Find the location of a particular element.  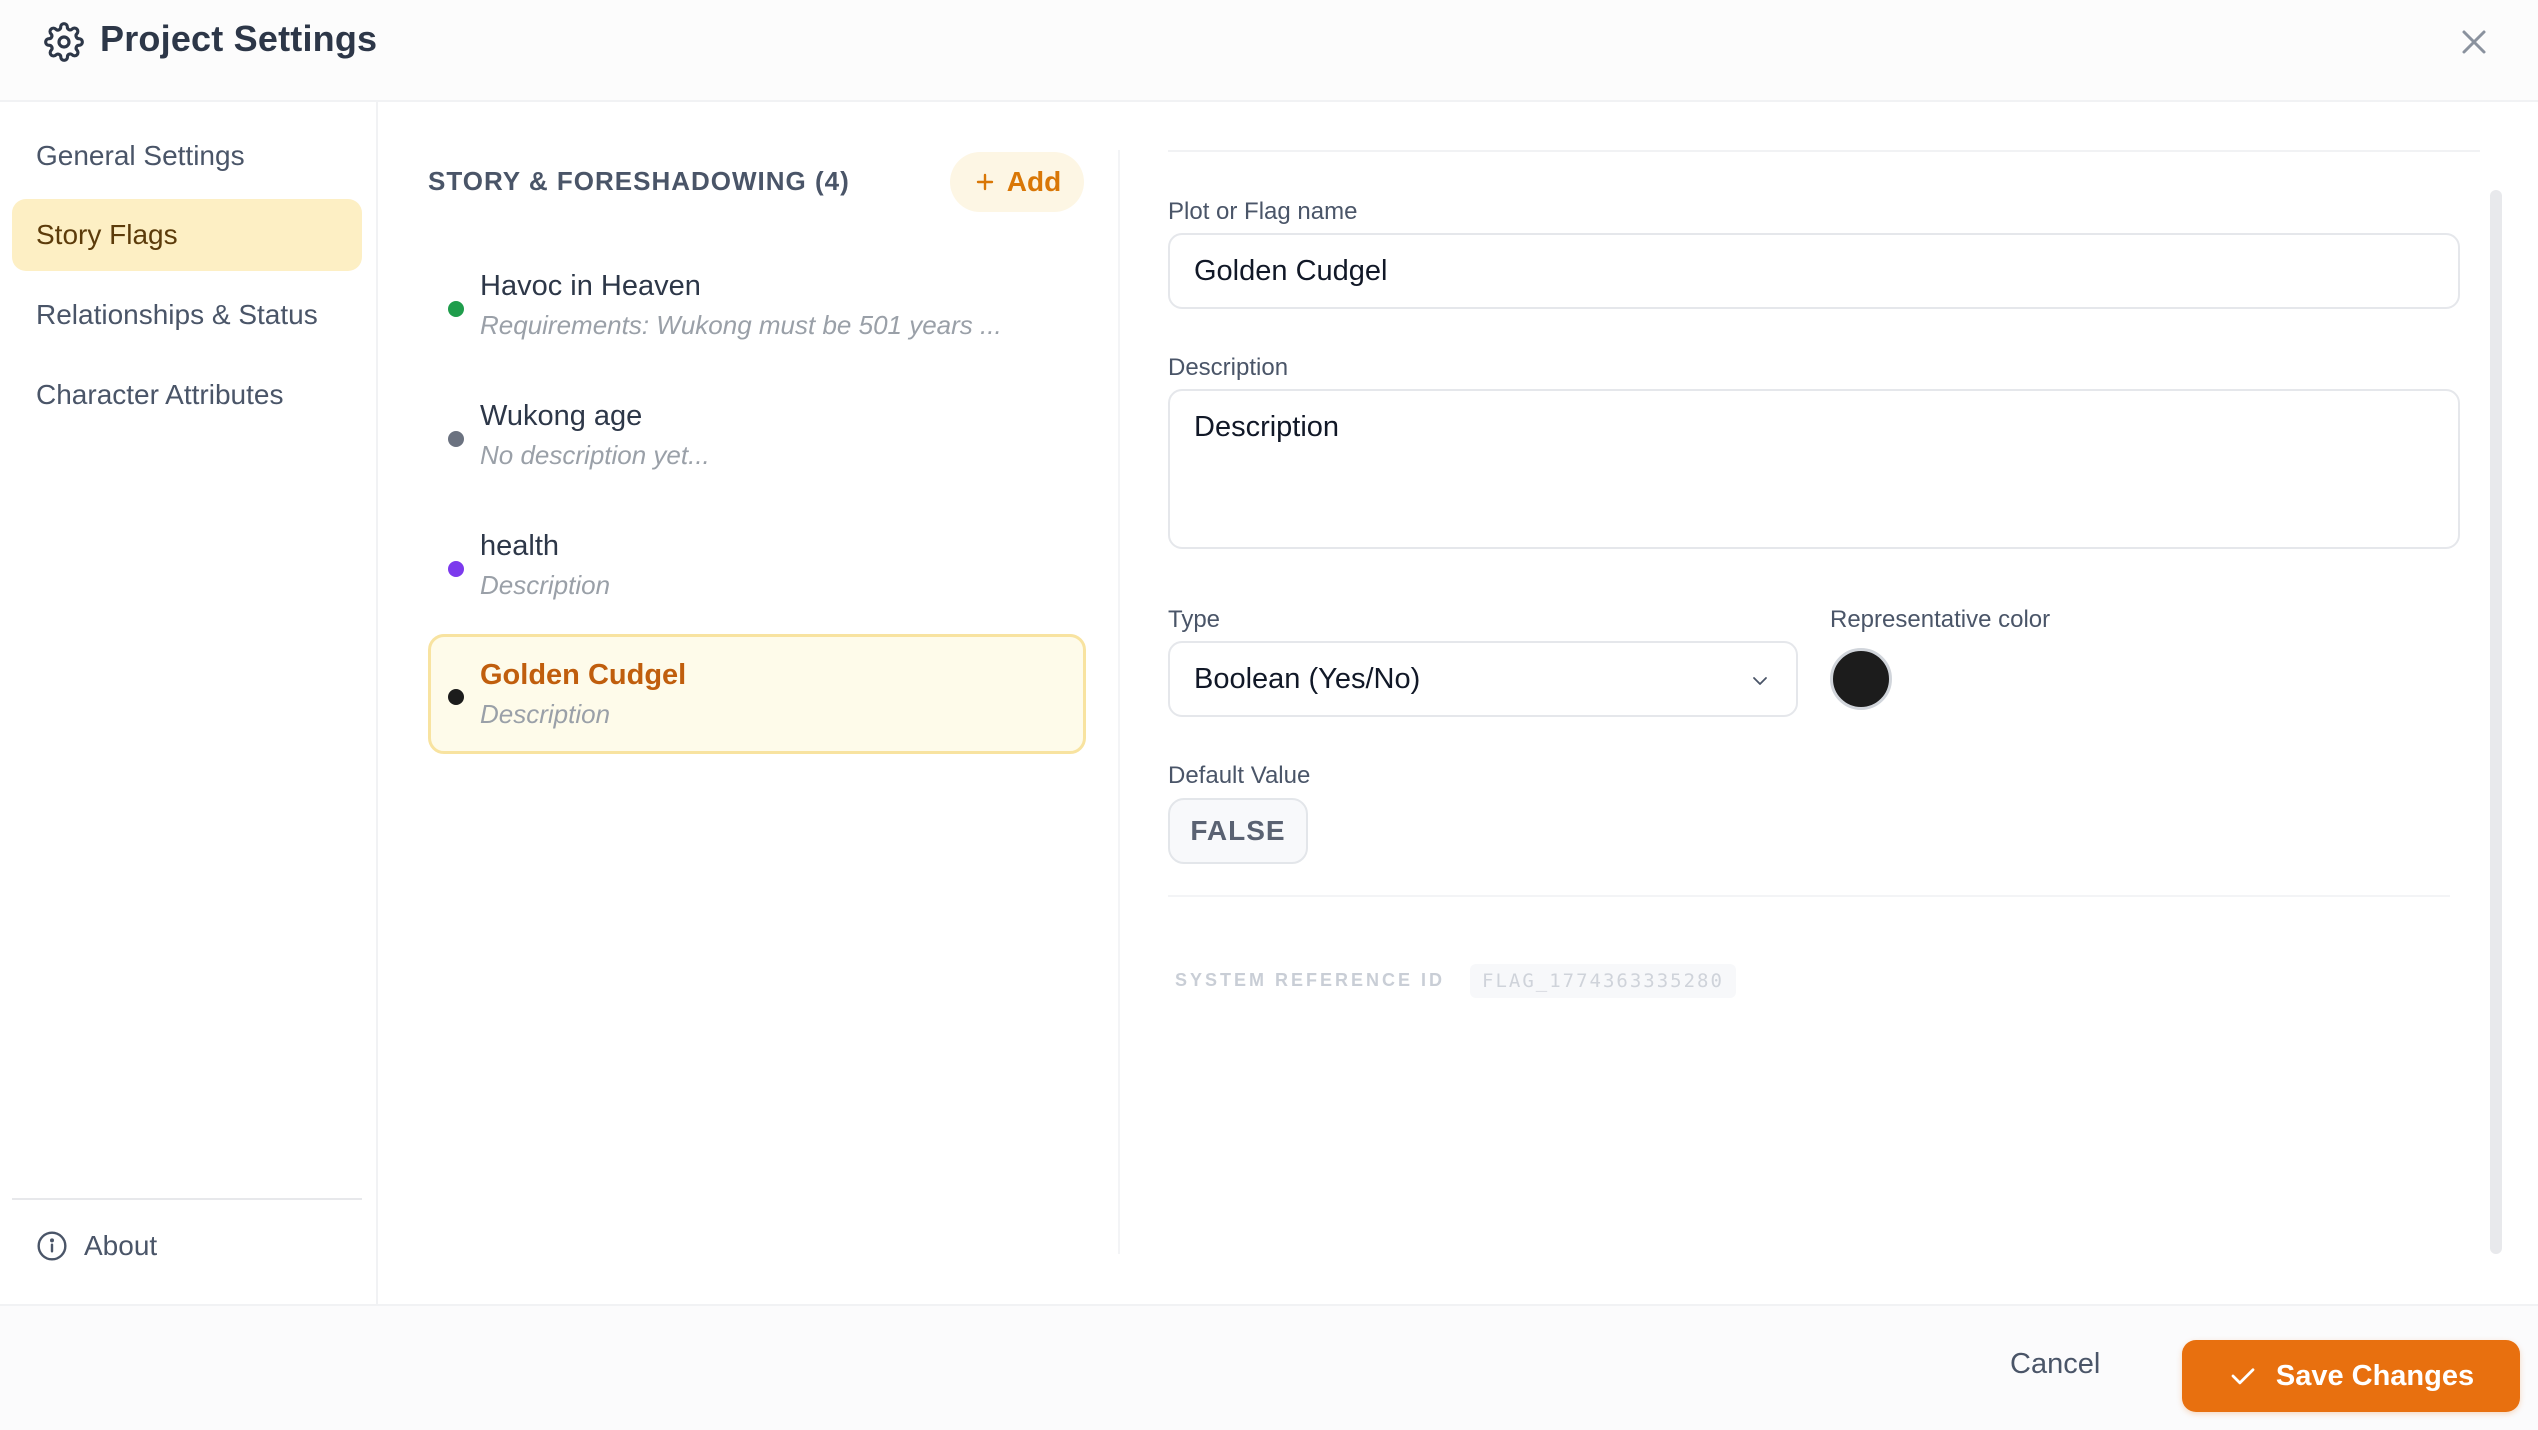

sidebar-item-general-settings: General Settings is located at coordinates (187, 156).